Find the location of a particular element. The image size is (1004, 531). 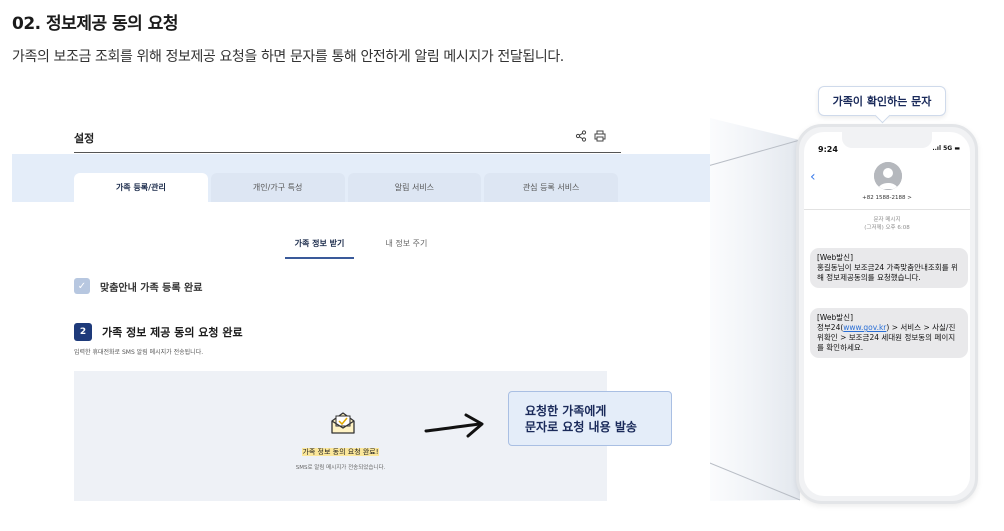

tab-bar: 가족 등록/관리 개인/가구 특성 알림 서비스 관심 등록 서비스 is located at coordinates (347, 187).